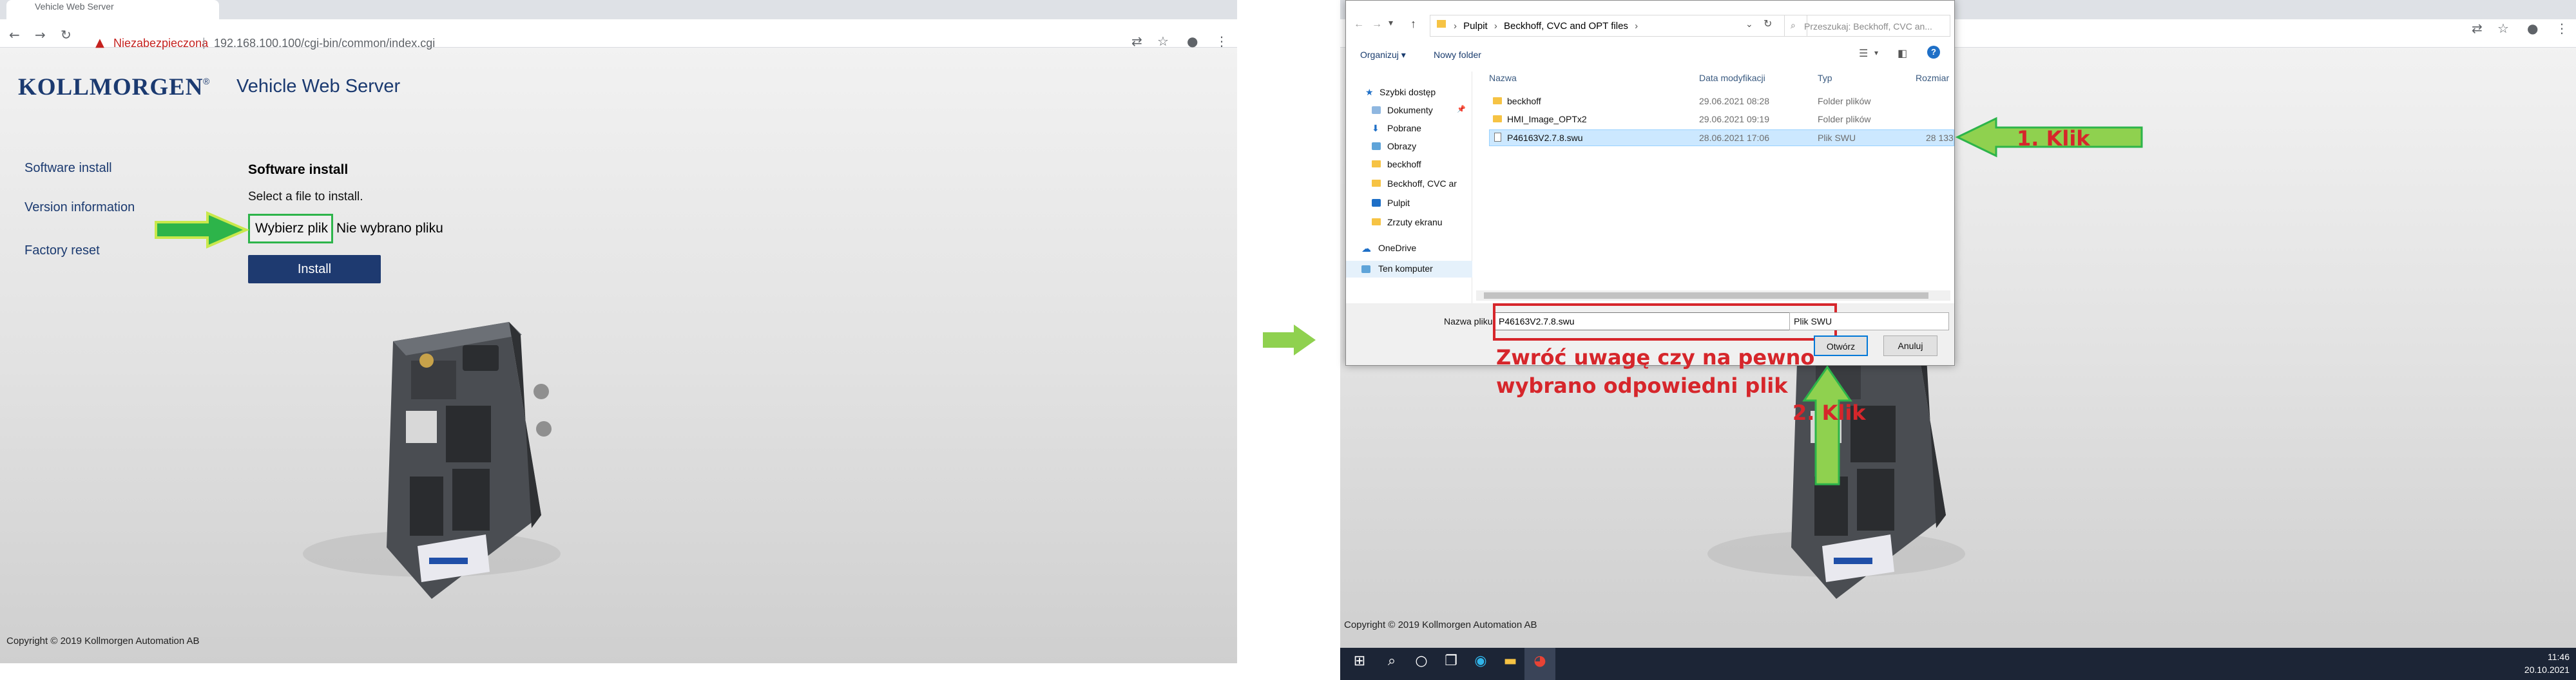 Image resolution: width=2576 pixels, height=680 pixels. What do you see at coordinates (299, 169) in the screenshot?
I see `section-title: Software install` at bounding box center [299, 169].